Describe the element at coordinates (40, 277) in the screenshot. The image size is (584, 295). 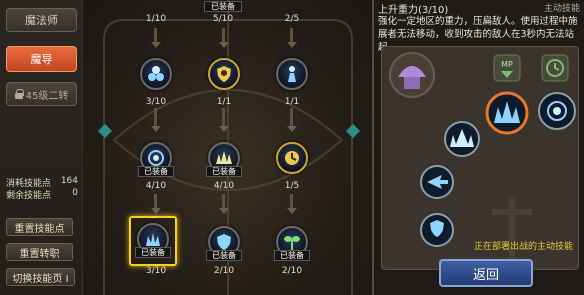
I see `switch-skill-page-button: 切换技能页 I` at that location.